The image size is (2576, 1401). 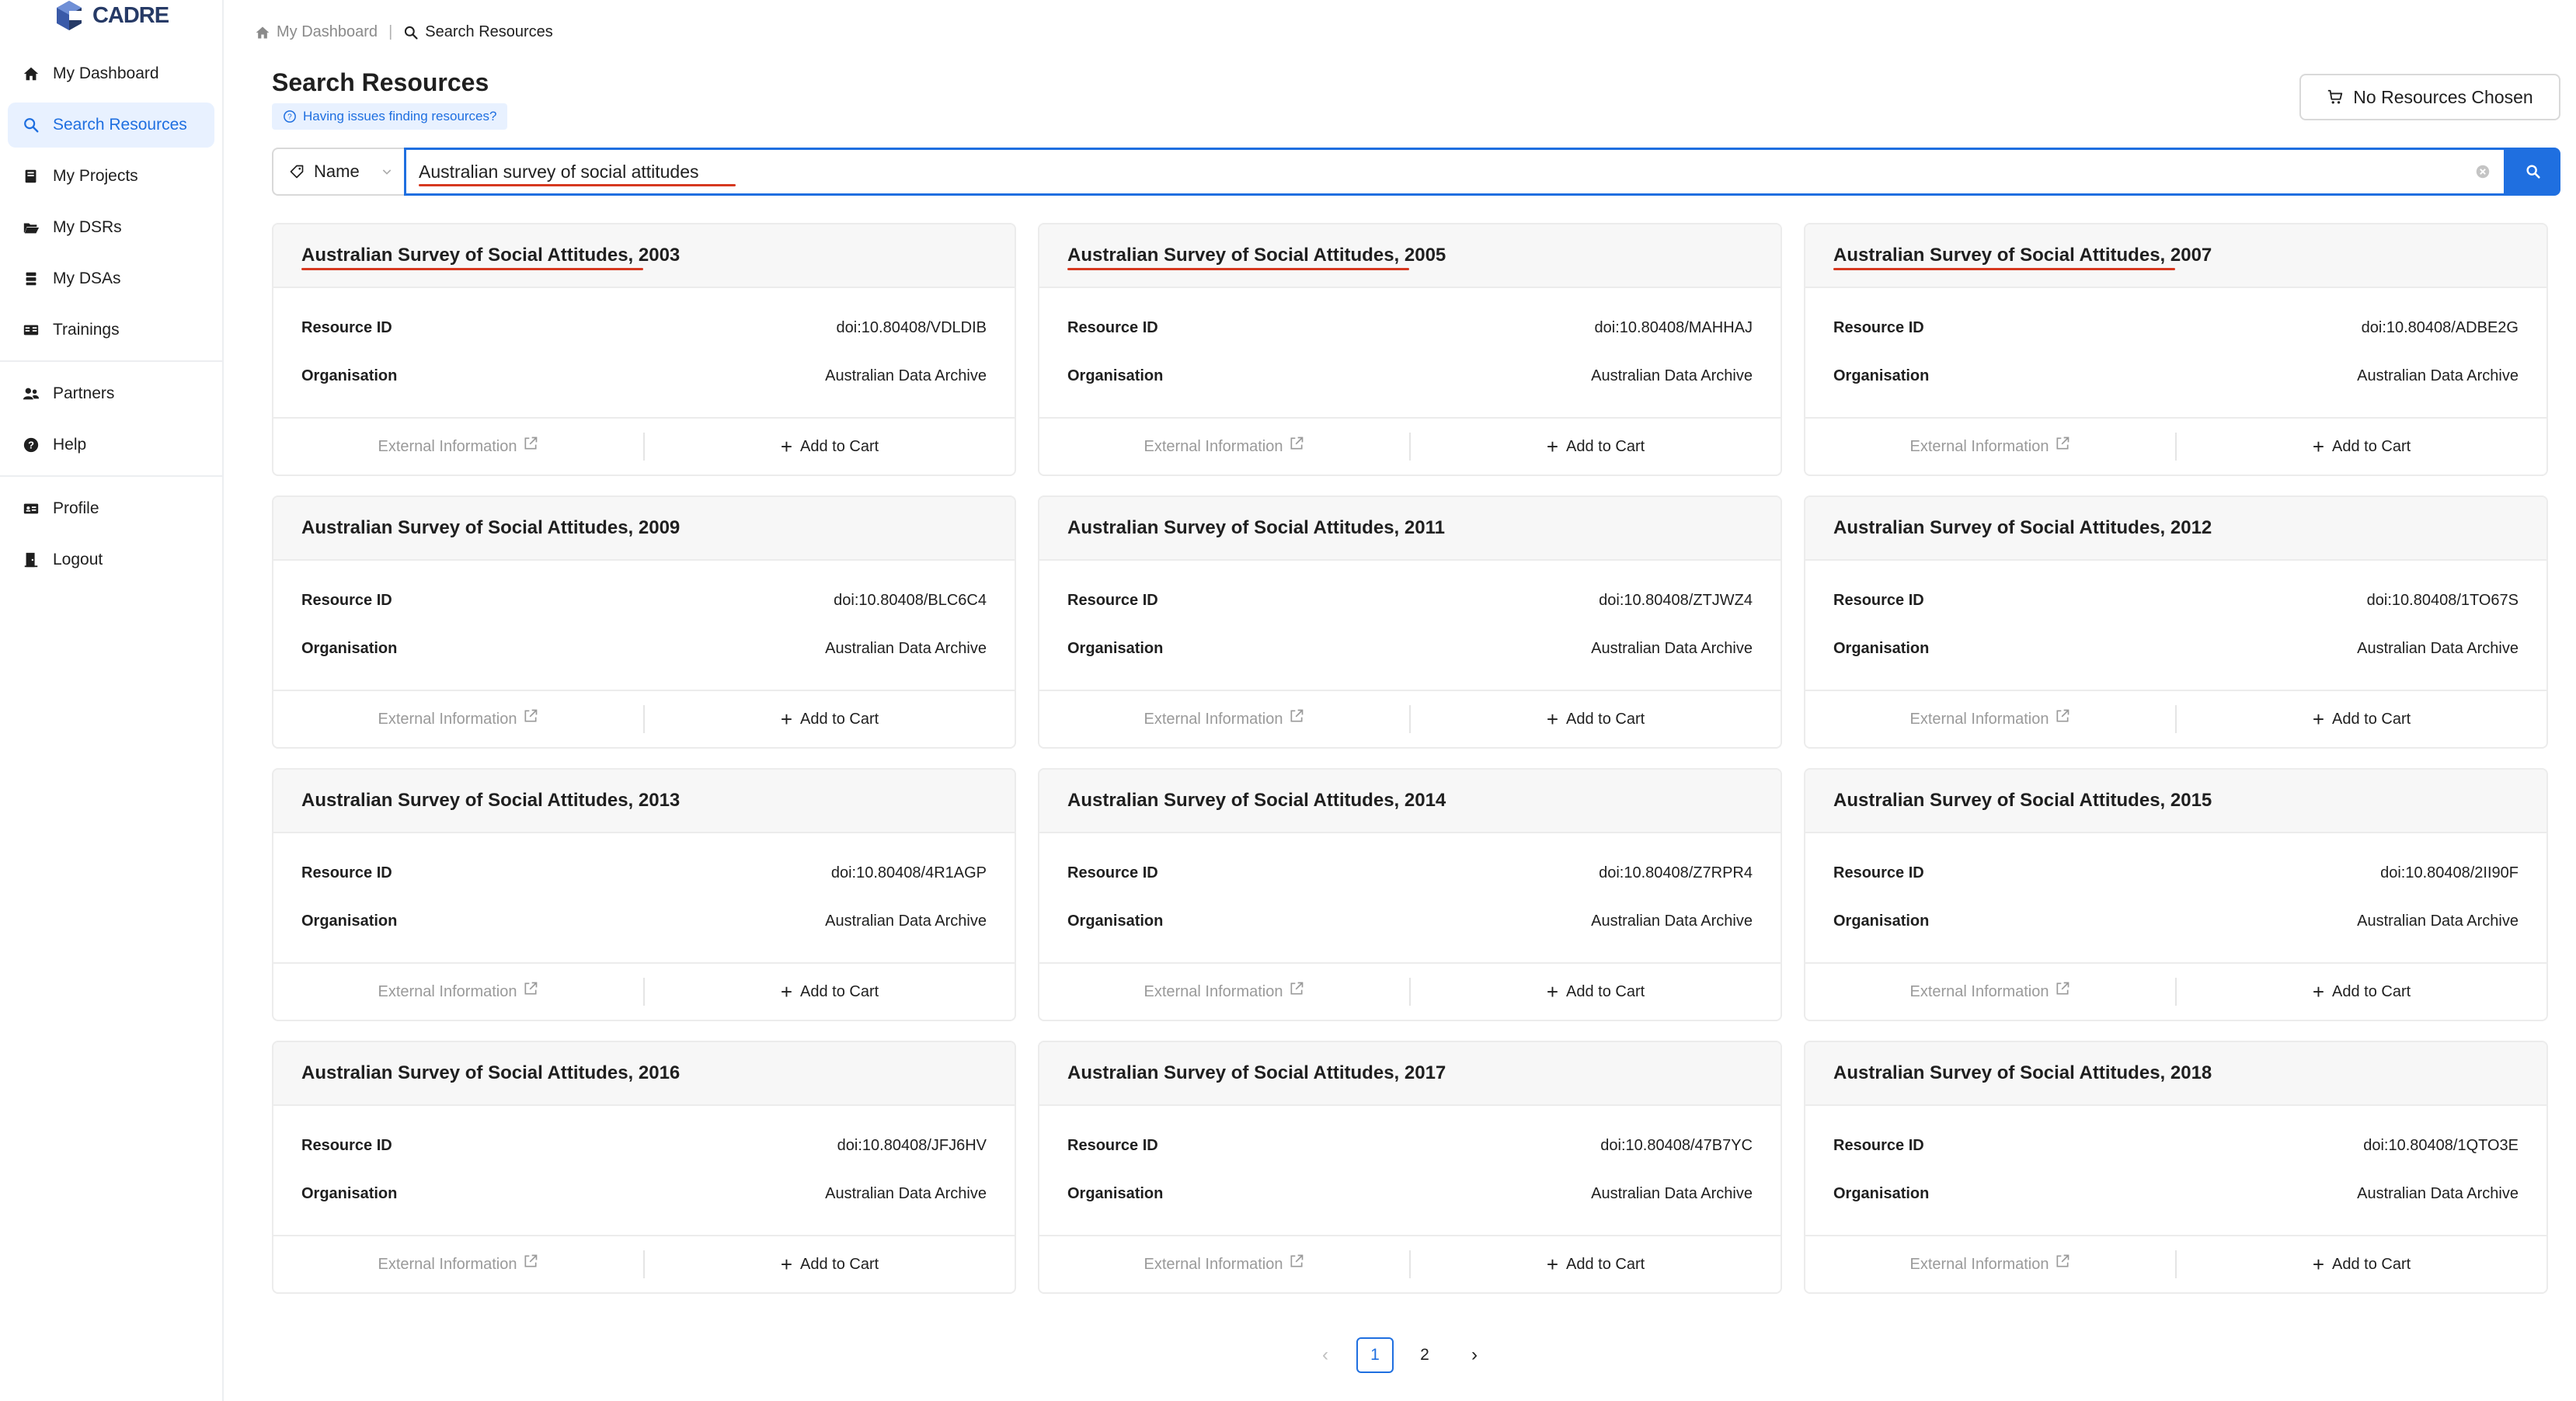 What do you see at coordinates (349, 1193) in the screenshot?
I see `organisation-label: Organisation` at bounding box center [349, 1193].